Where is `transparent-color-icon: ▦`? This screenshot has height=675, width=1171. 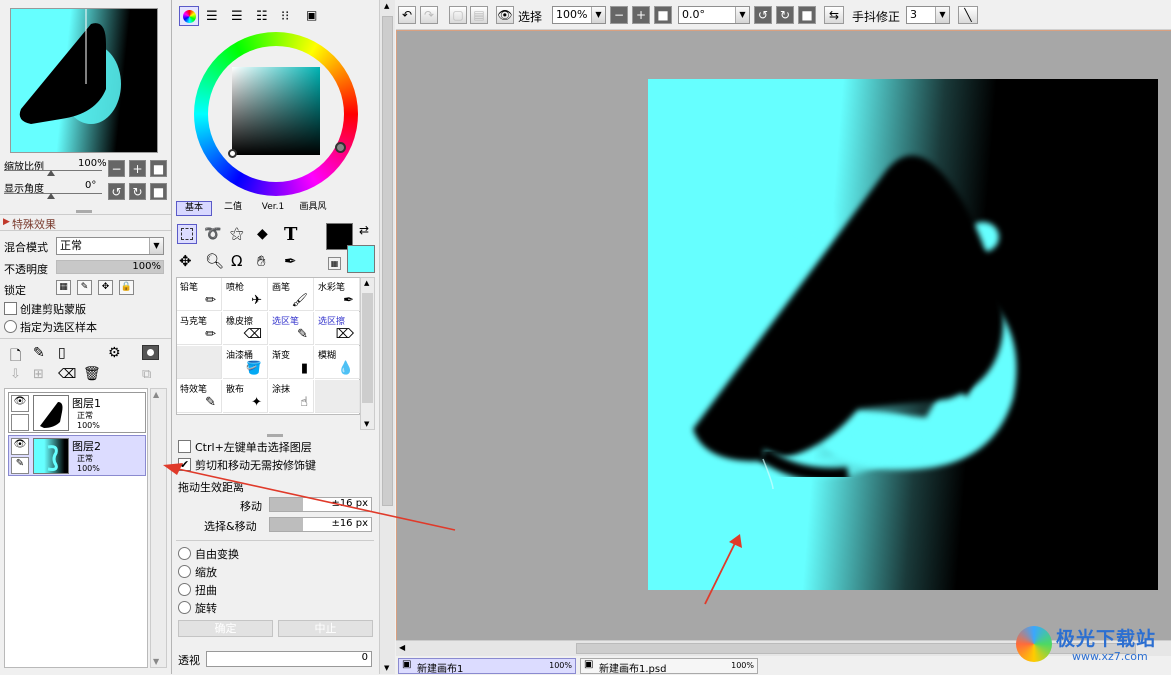 transparent-color-icon: ▦ is located at coordinates (334, 263).